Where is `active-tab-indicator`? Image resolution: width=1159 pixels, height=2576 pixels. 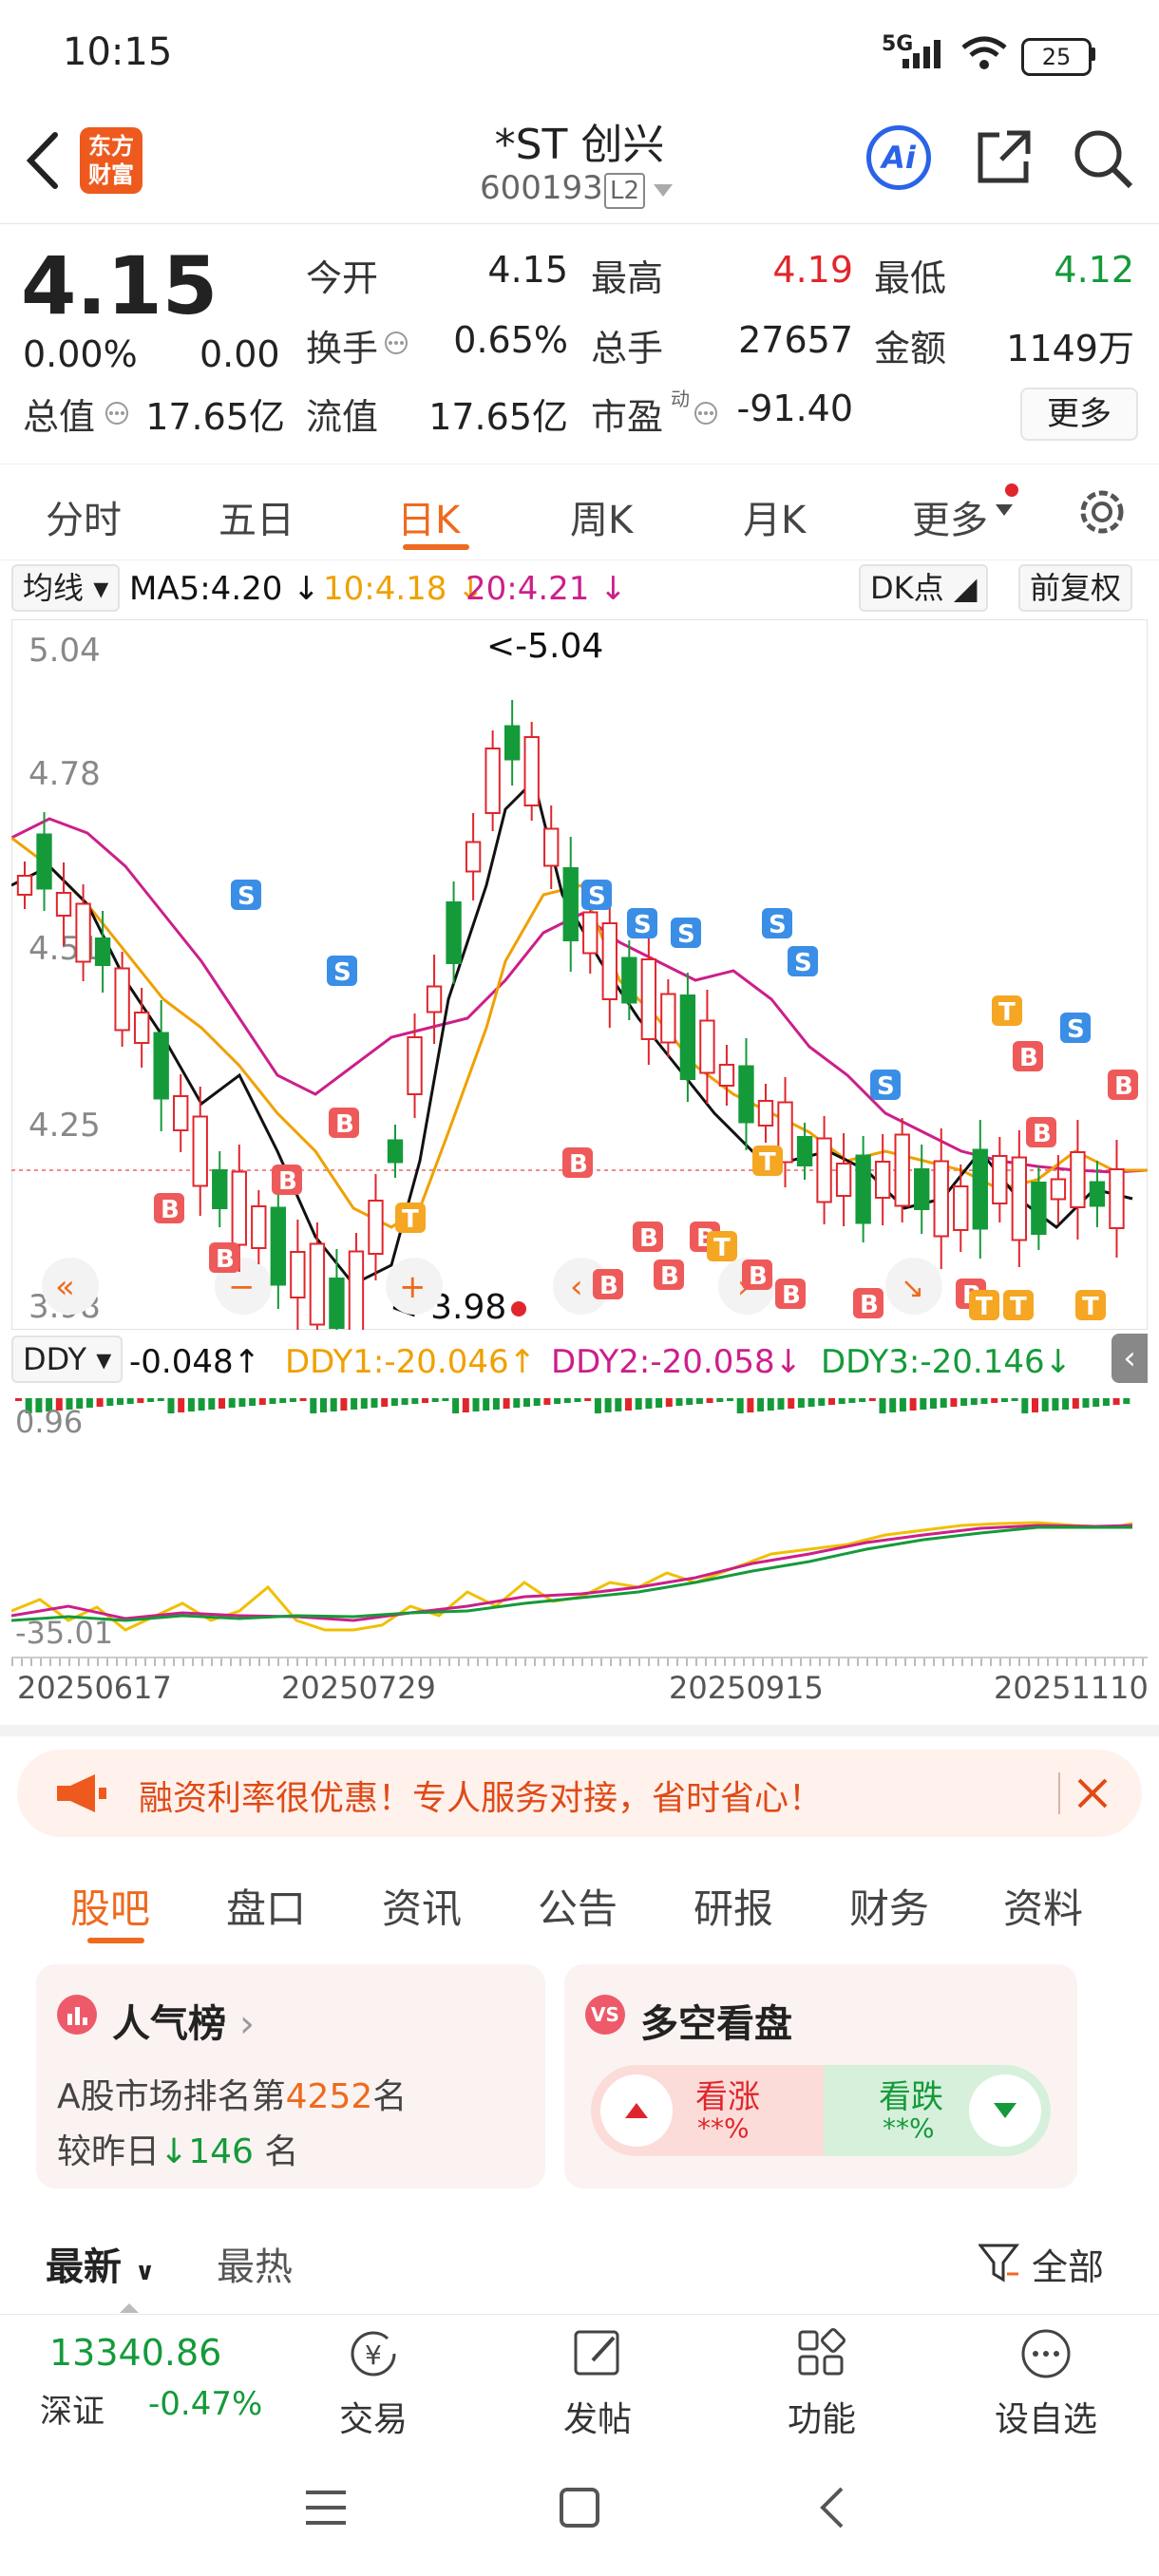
active-tab-indicator is located at coordinates (436, 547).